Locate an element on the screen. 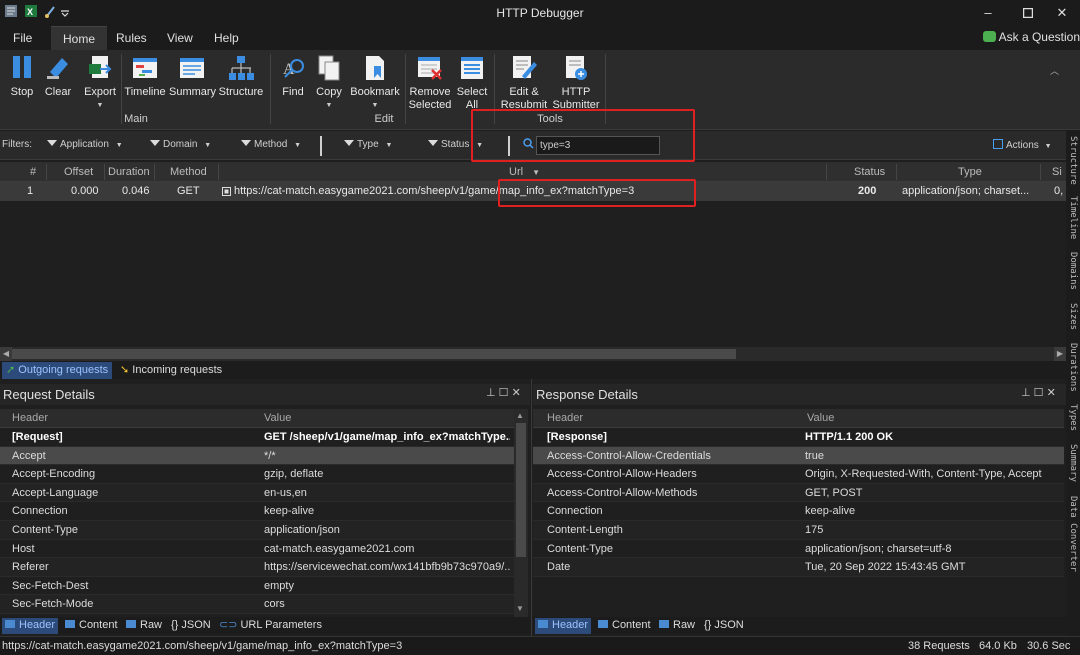 This screenshot has height=655, width=1080. detail-row: Accept-Encoding gzip, deflate is located at coordinates (257, 474).